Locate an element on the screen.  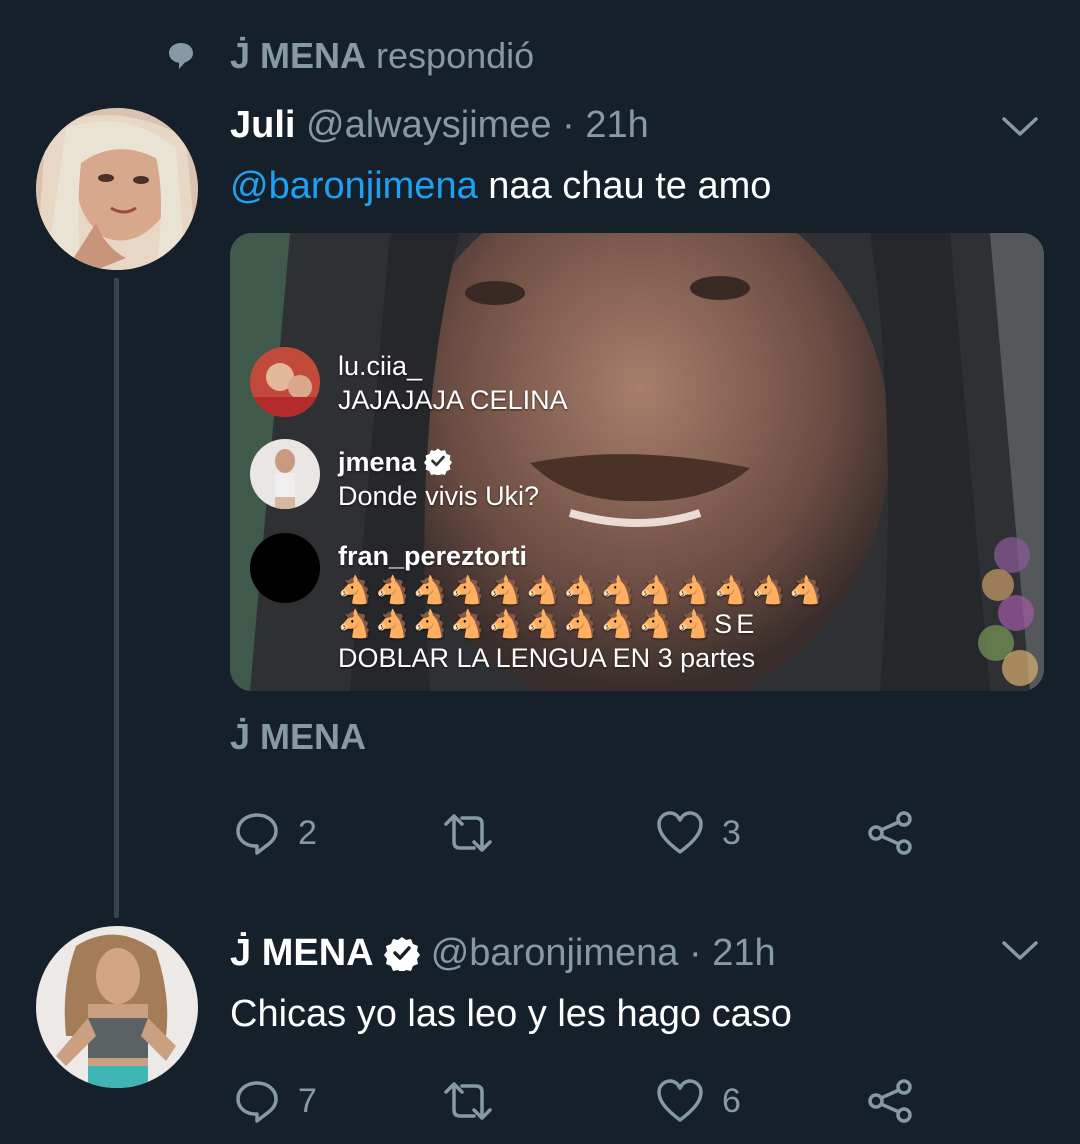
media-author: J̇ MENA is located at coordinates (298, 737).